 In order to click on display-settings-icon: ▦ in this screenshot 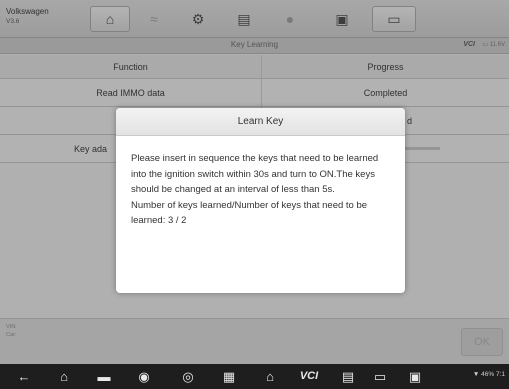, I will do `click(229, 376)`.